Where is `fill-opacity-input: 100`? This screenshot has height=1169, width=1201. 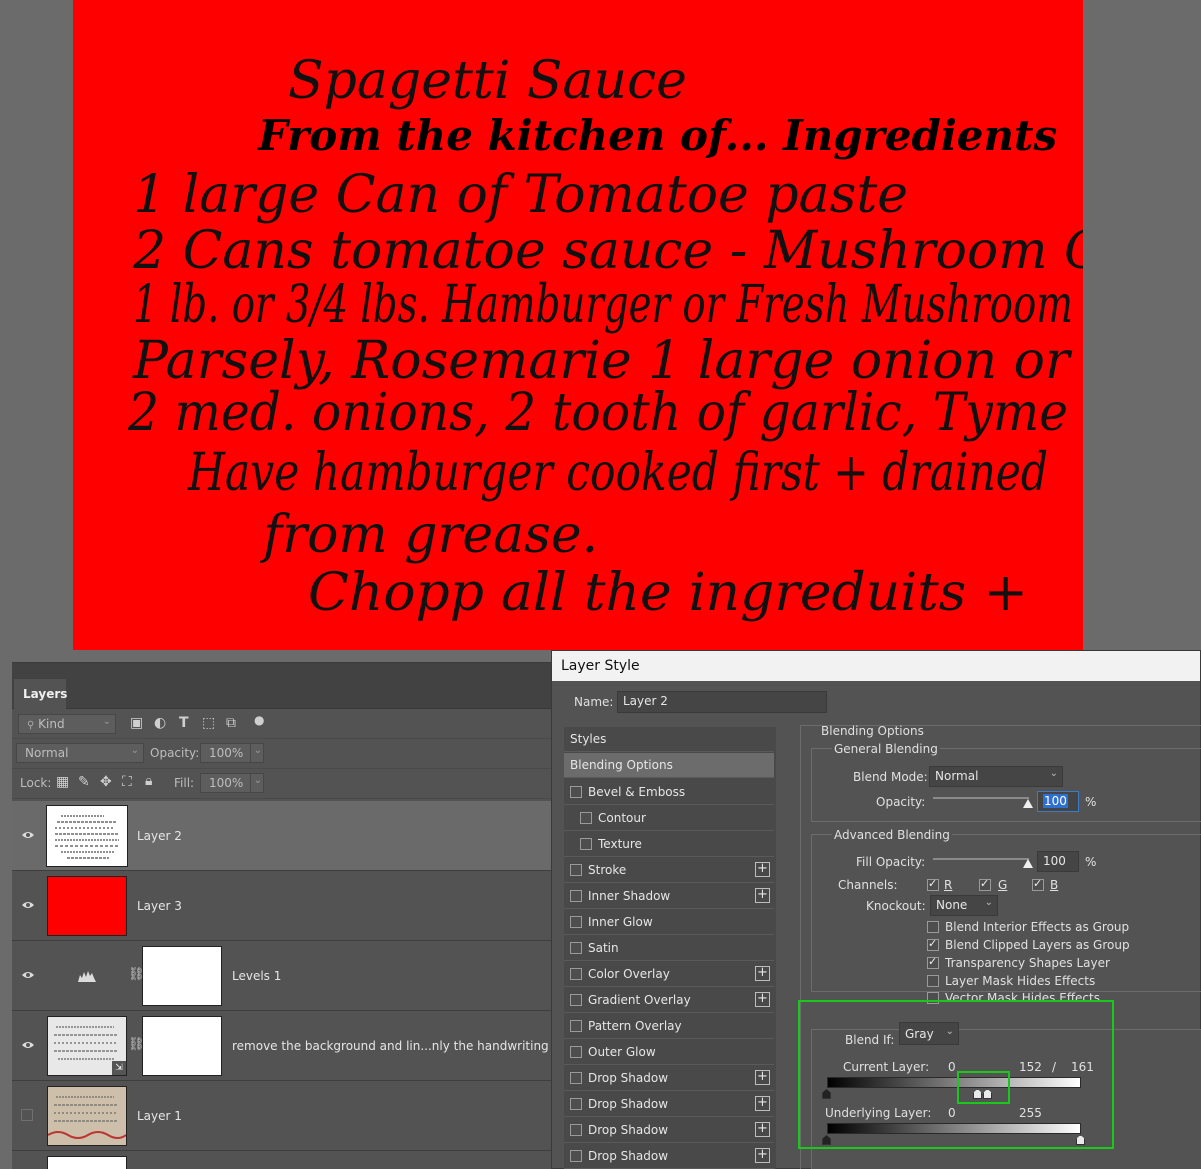
fill-opacity-input: 100 is located at coordinates (1058, 861).